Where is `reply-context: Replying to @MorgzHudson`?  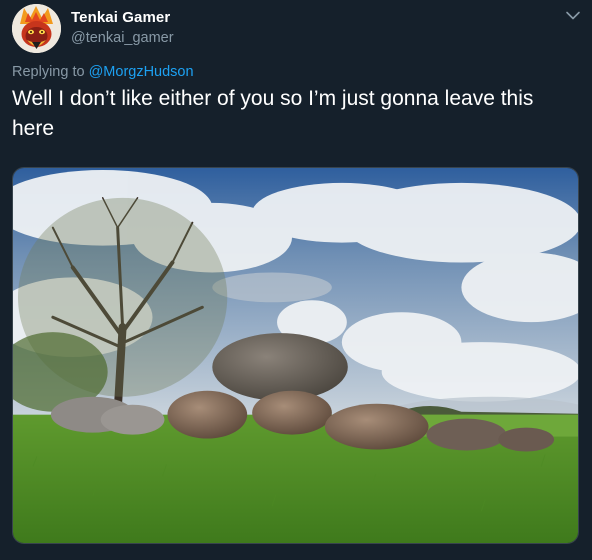 reply-context: Replying to @MorgzHudson is located at coordinates (103, 72).